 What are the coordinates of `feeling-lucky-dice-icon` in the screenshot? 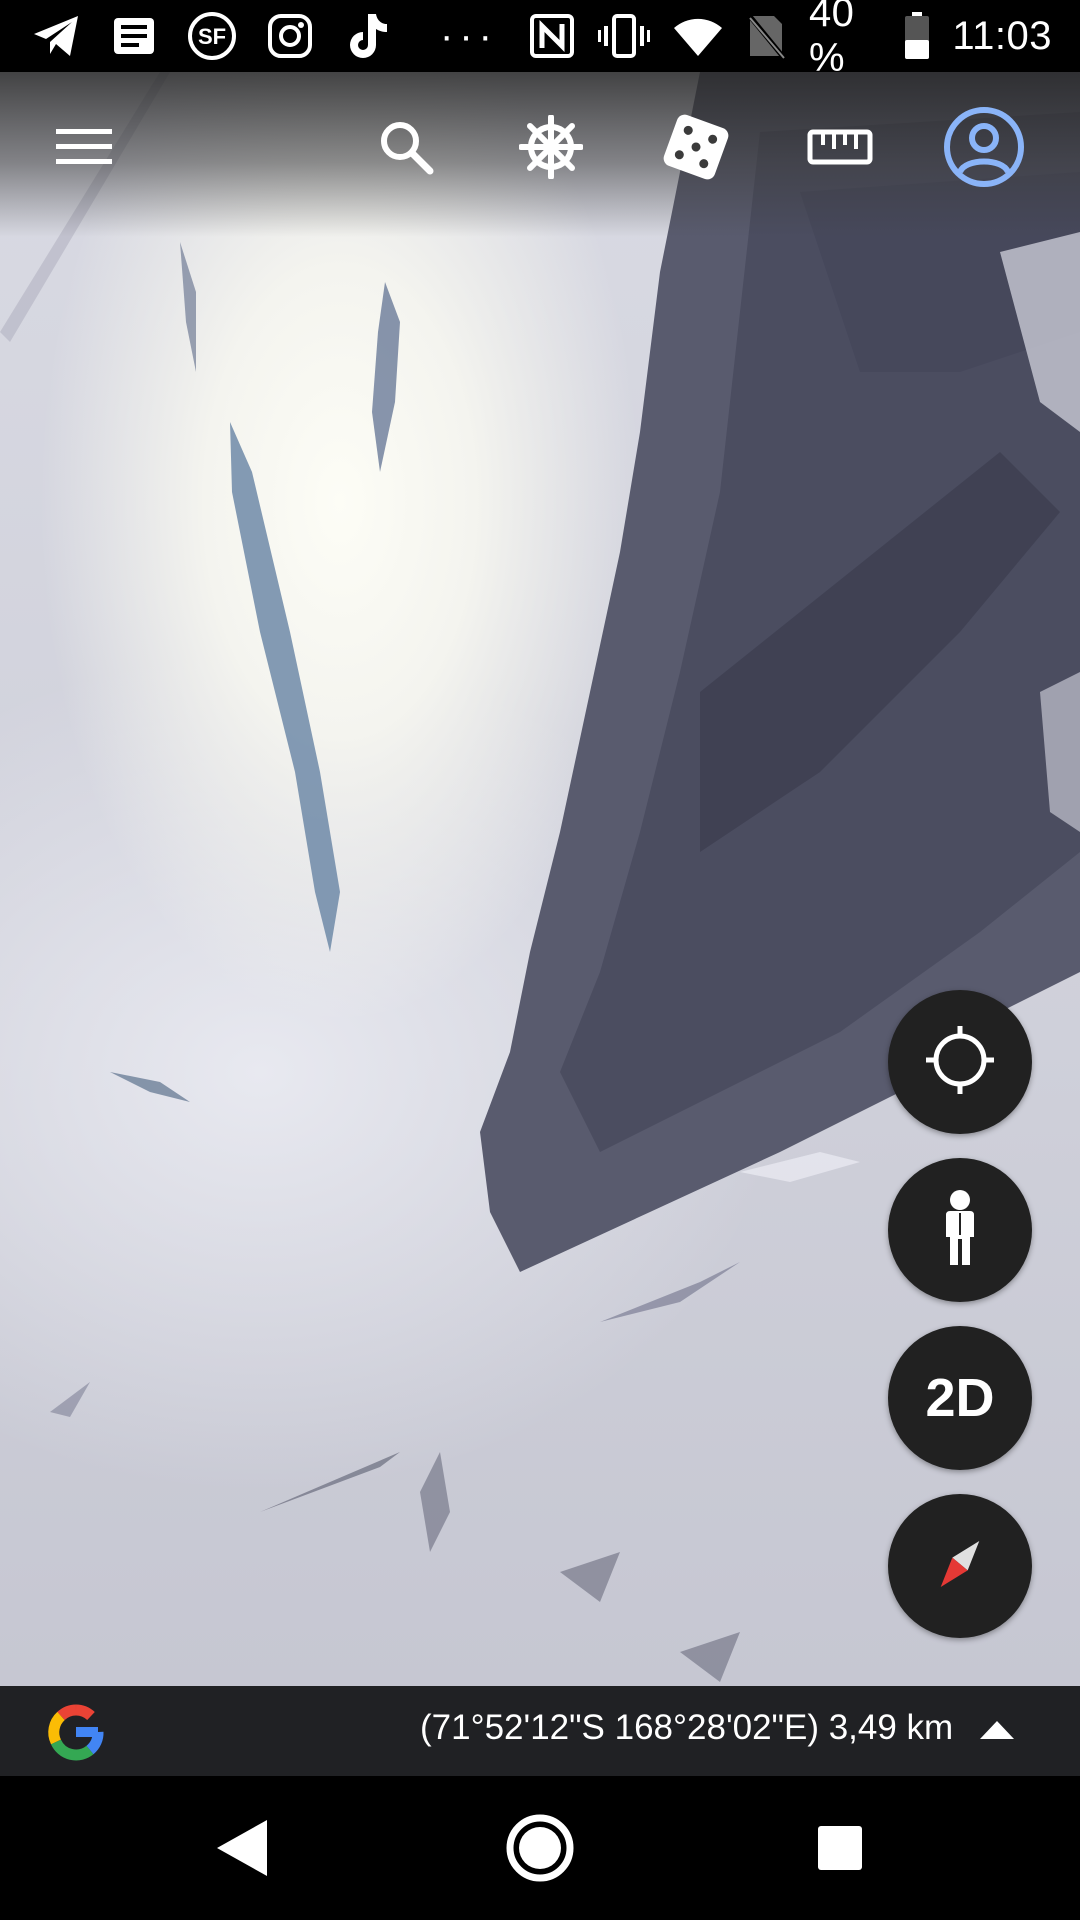 It's located at (696, 149).